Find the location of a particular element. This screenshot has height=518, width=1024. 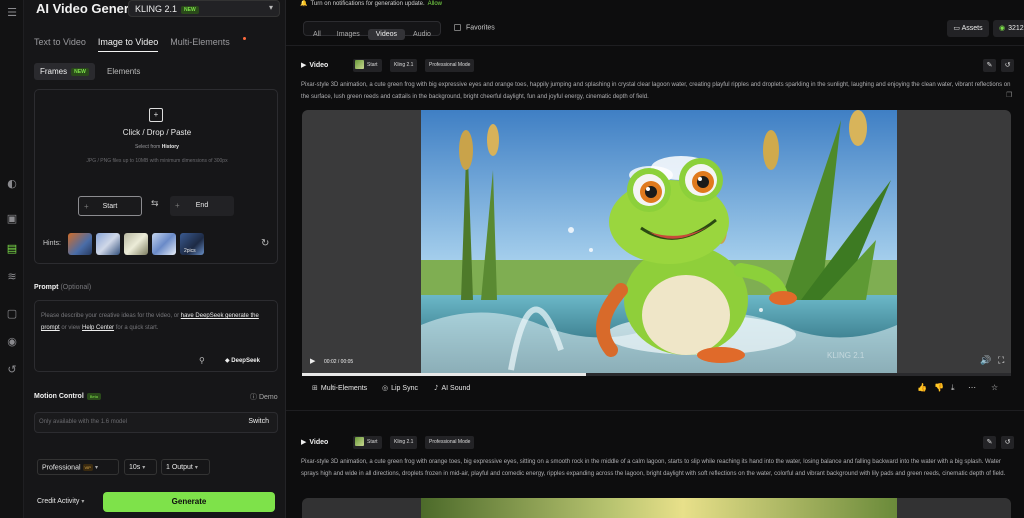

prompt-label: Prompt (Optional) is located at coordinates (62, 287).